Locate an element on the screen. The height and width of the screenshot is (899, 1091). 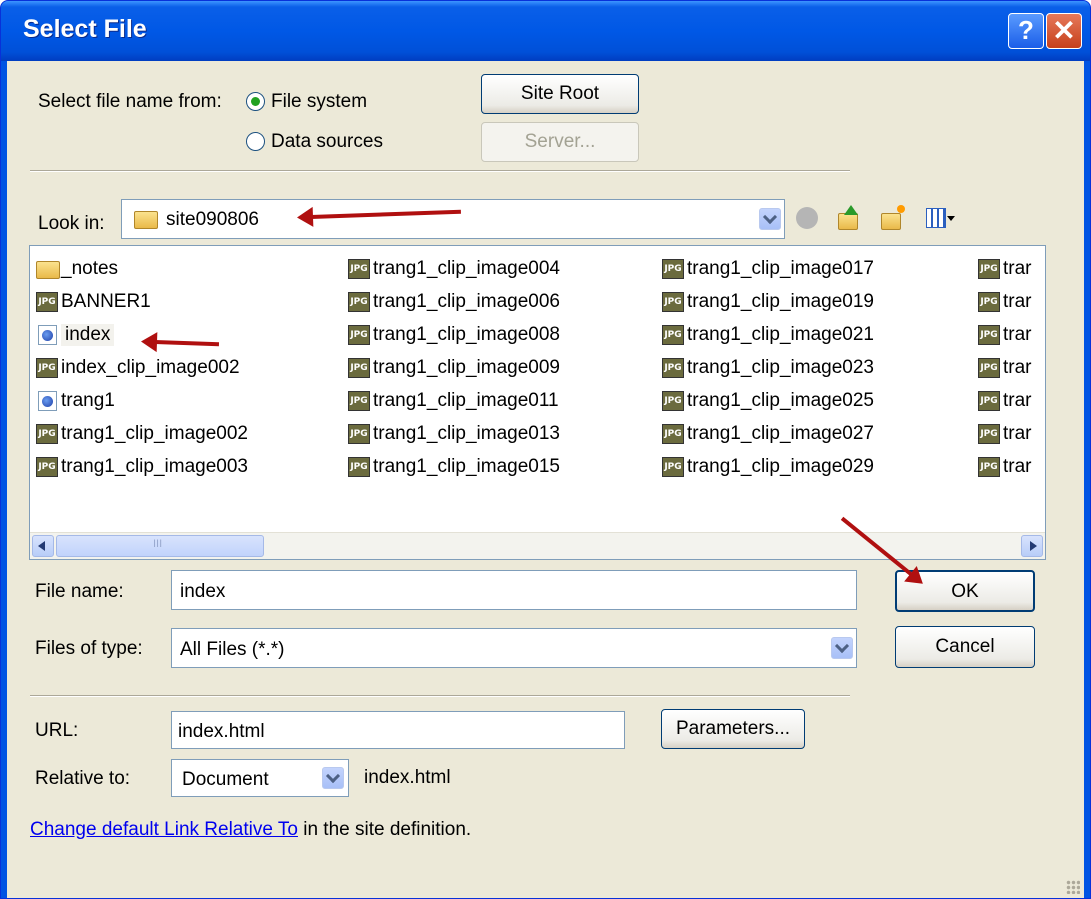
radio-selected-dot is located at coordinates (255, 101).